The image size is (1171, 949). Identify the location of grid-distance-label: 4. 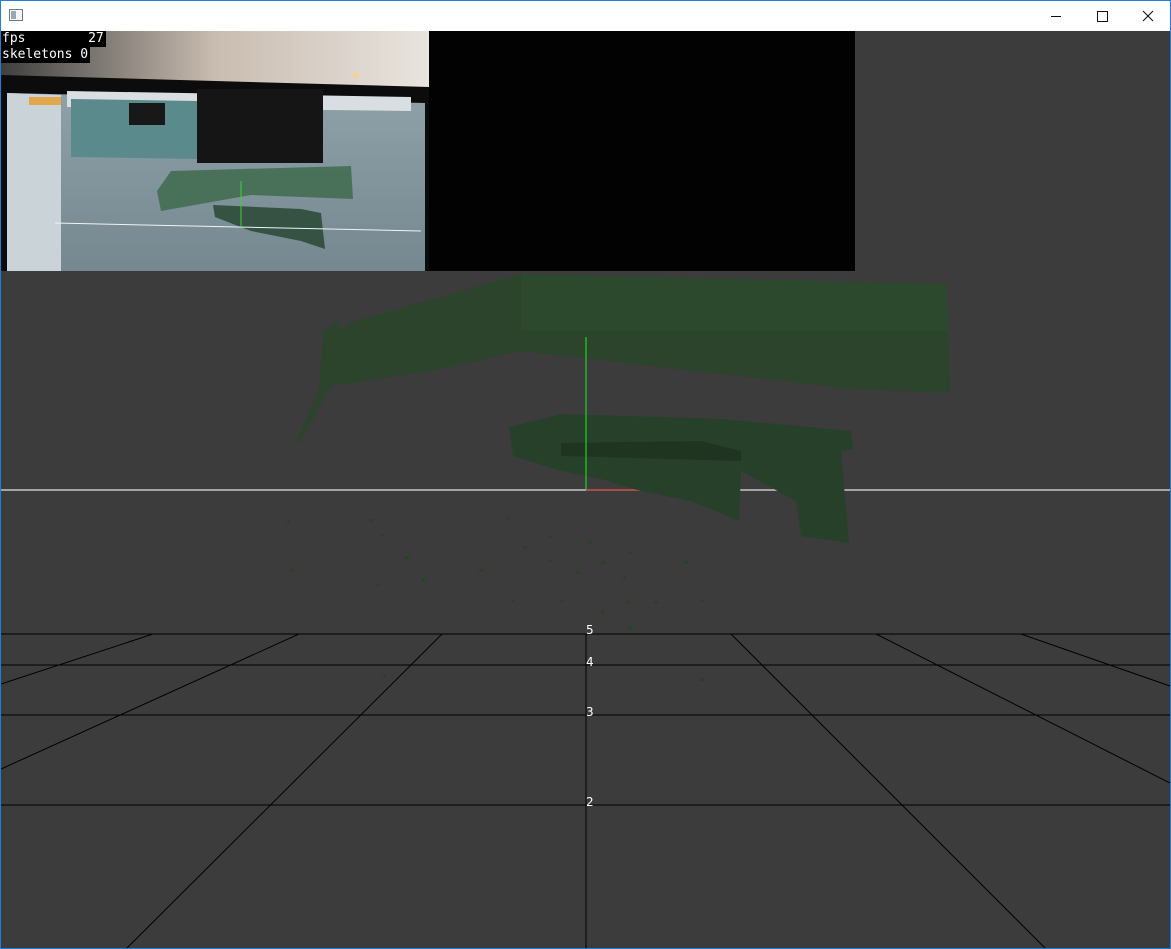
(590, 662).